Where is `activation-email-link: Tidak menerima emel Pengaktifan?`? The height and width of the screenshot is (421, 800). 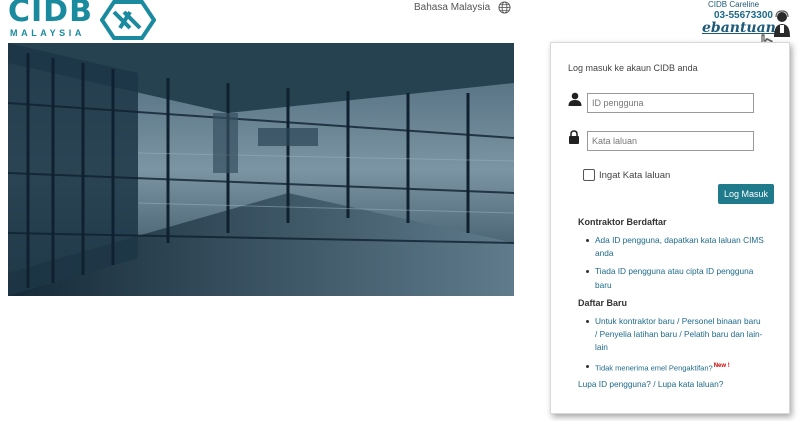
activation-email-link: Tidak menerima emel Pengaktifan? is located at coordinates (654, 367).